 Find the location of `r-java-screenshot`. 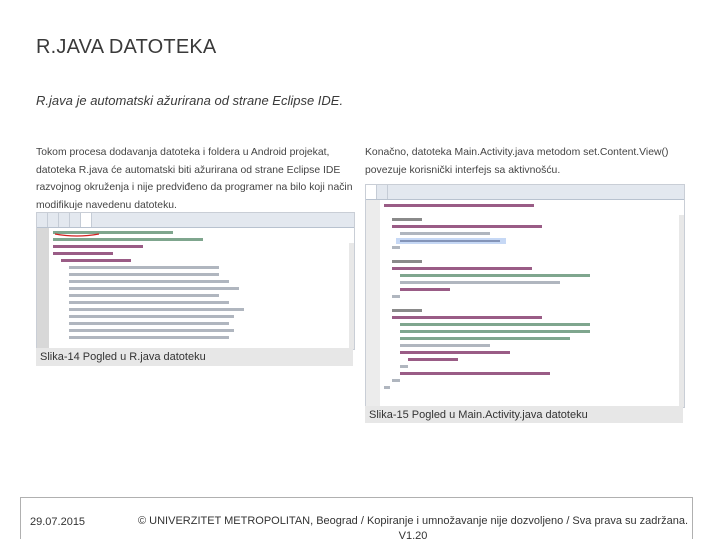

r-java-screenshot is located at coordinates (195, 281).